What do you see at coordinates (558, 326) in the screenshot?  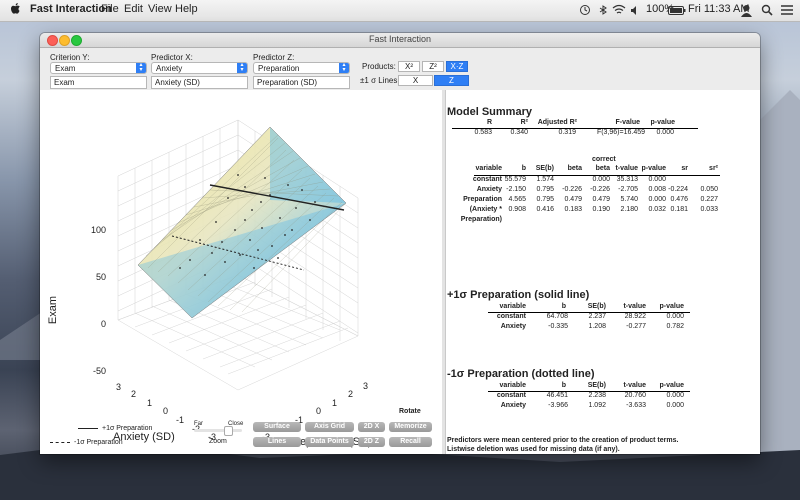 I see `simple-slope-value-cell: -0.335` at bounding box center [558, 326].